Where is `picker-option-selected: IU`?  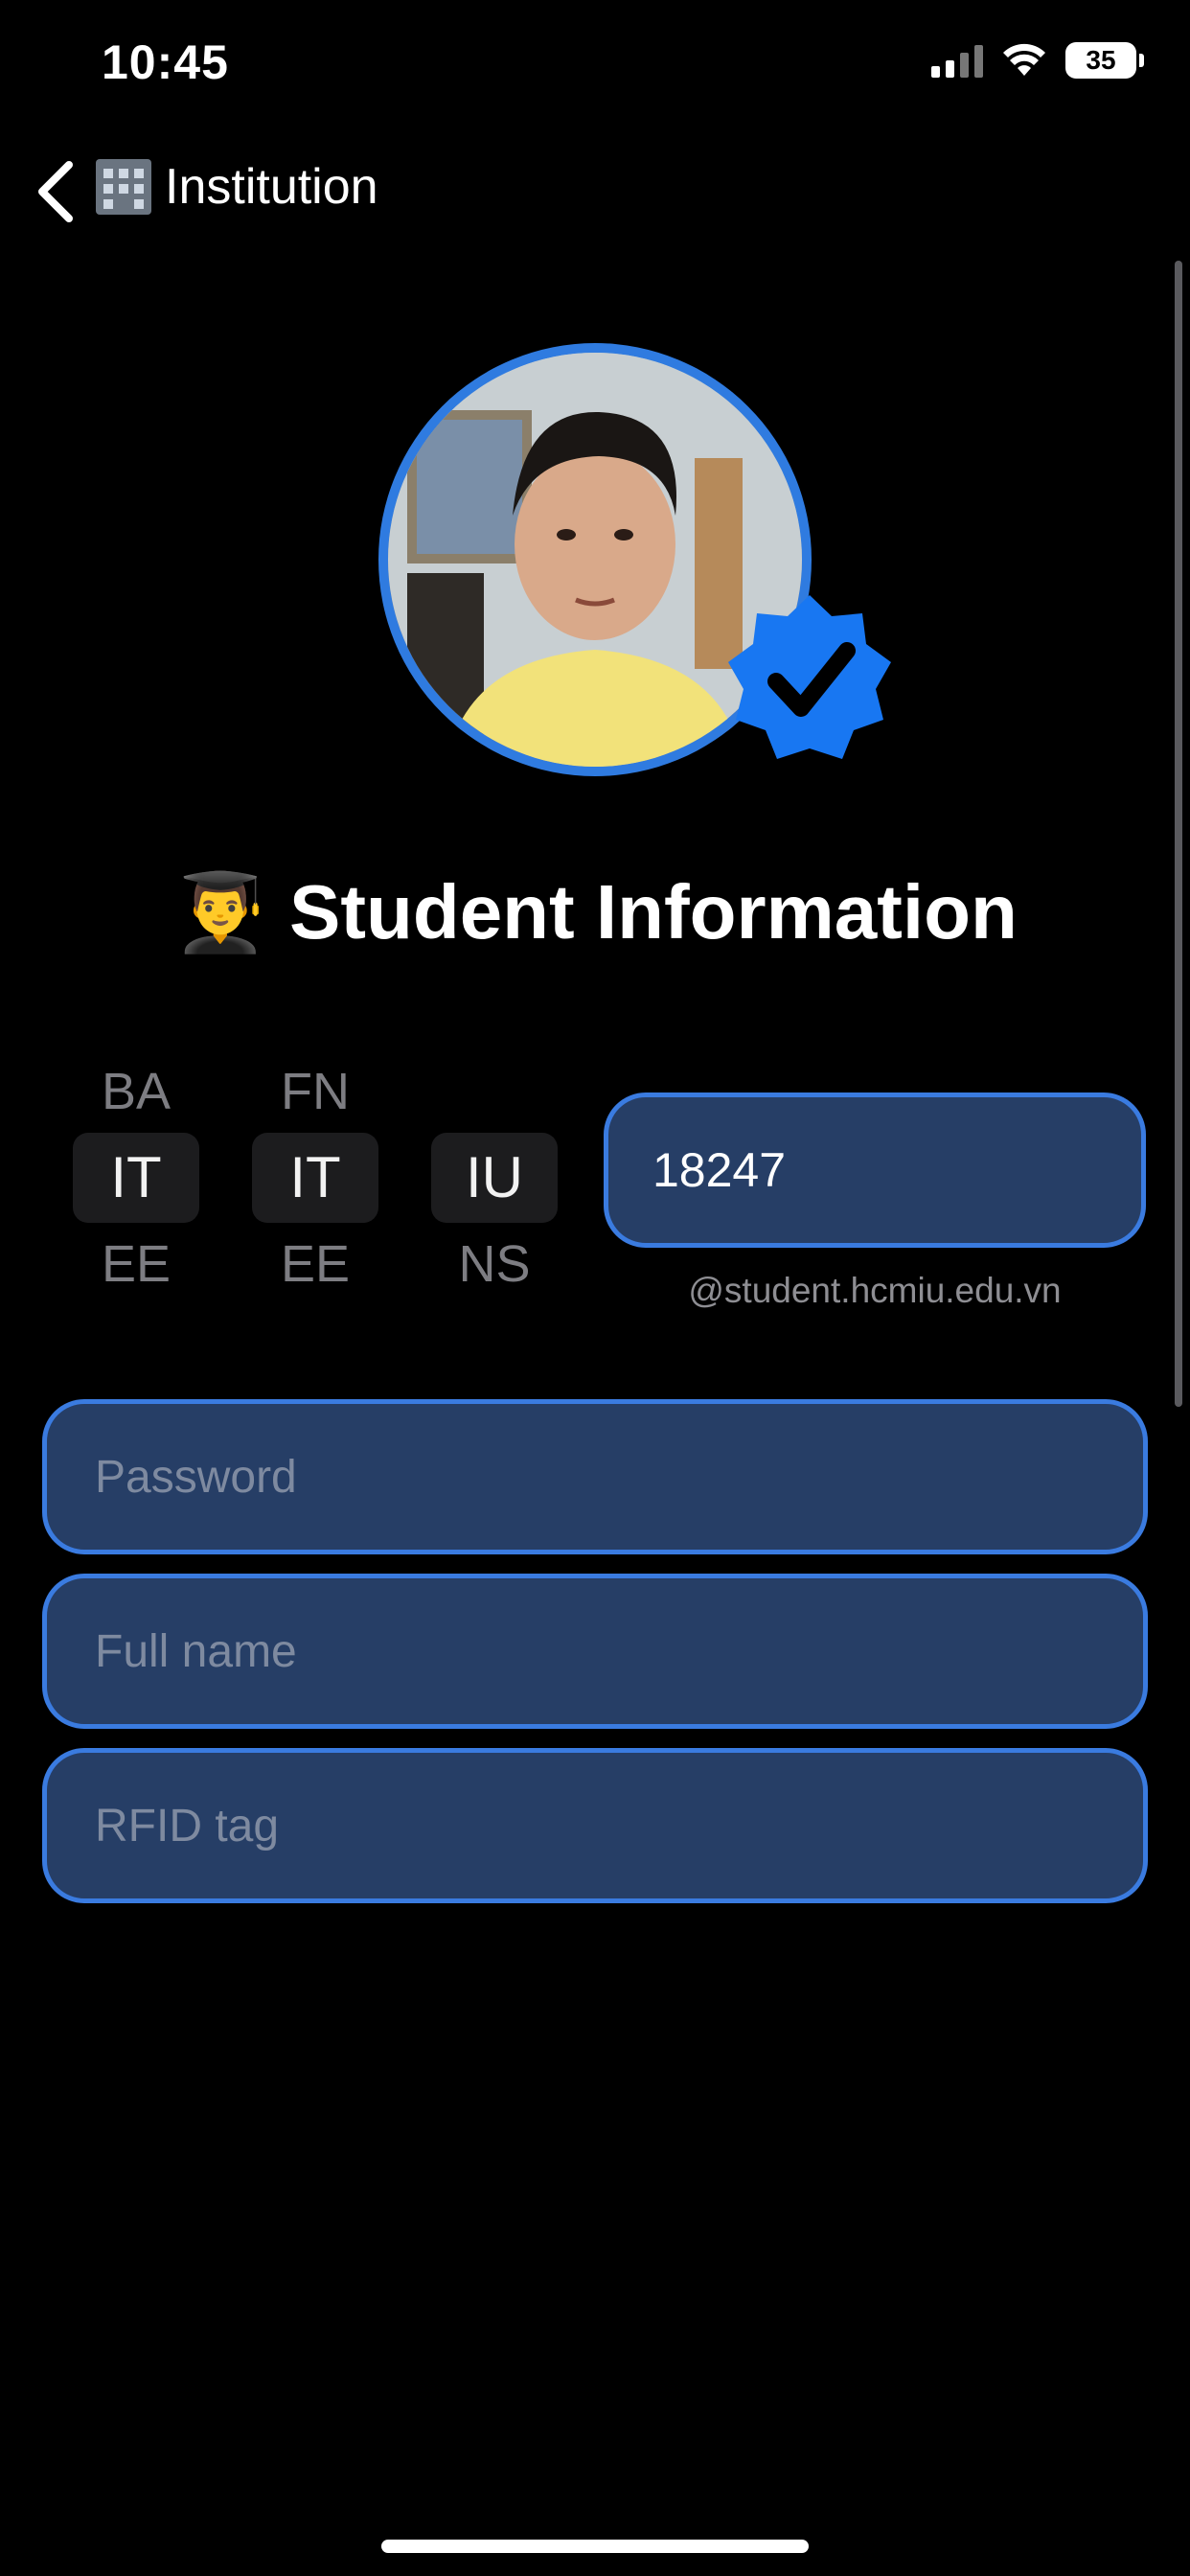 picker-option-selected: IU is located at coordinates (495, 1178).